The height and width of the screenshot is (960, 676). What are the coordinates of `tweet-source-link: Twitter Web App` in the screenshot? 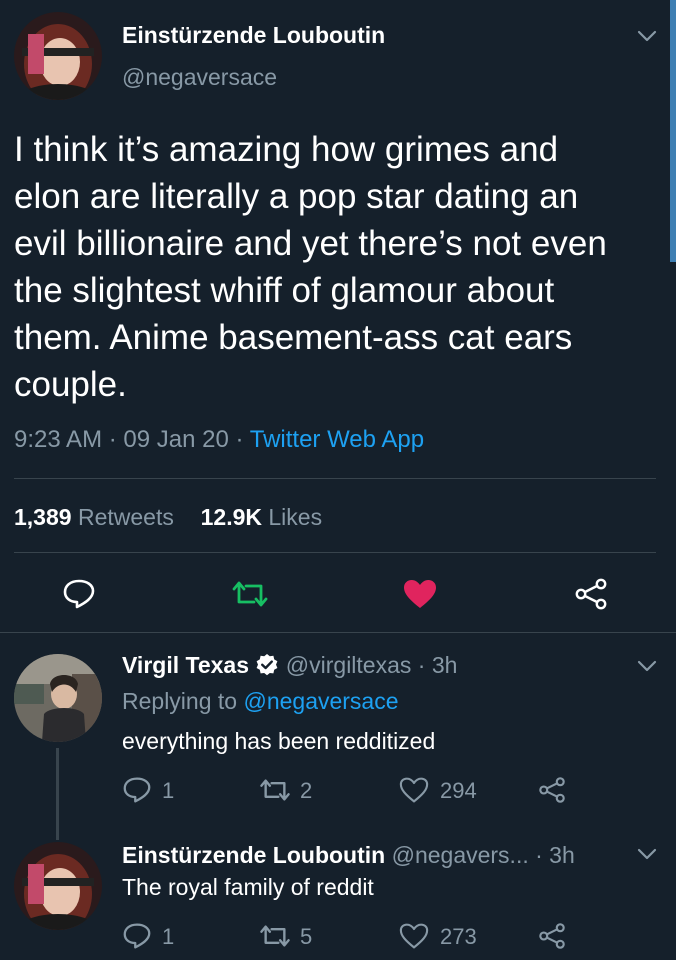 It's located at (337, 439).